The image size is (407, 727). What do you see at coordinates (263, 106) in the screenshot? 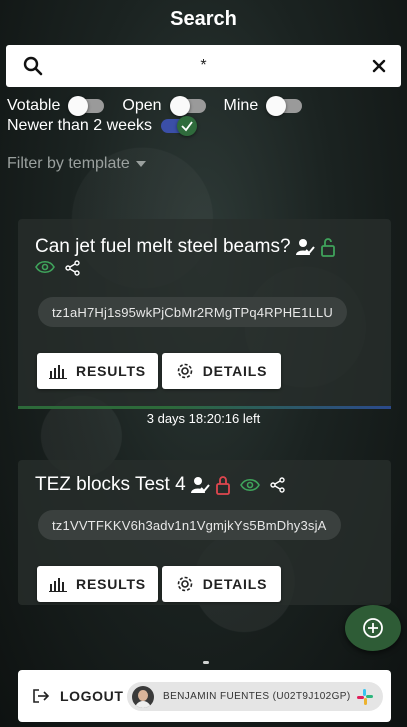
I see `toggle-mine: Mine` at bounding box center [263, 106].